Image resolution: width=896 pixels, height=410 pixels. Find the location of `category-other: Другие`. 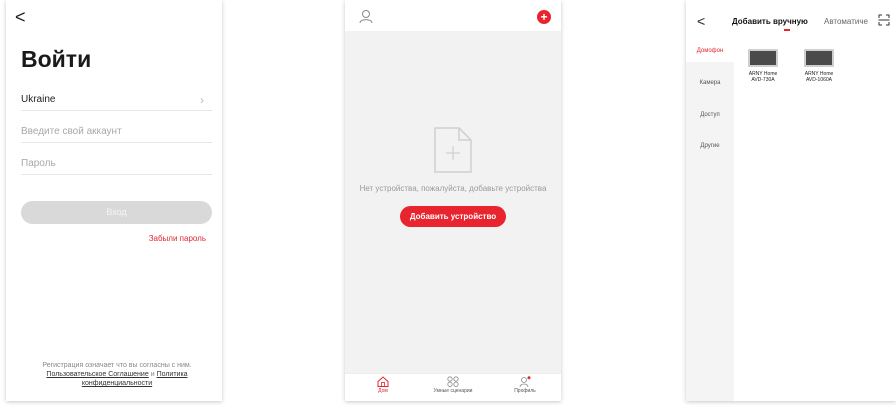

category-other: Другие is located at coordinates (710, 146).